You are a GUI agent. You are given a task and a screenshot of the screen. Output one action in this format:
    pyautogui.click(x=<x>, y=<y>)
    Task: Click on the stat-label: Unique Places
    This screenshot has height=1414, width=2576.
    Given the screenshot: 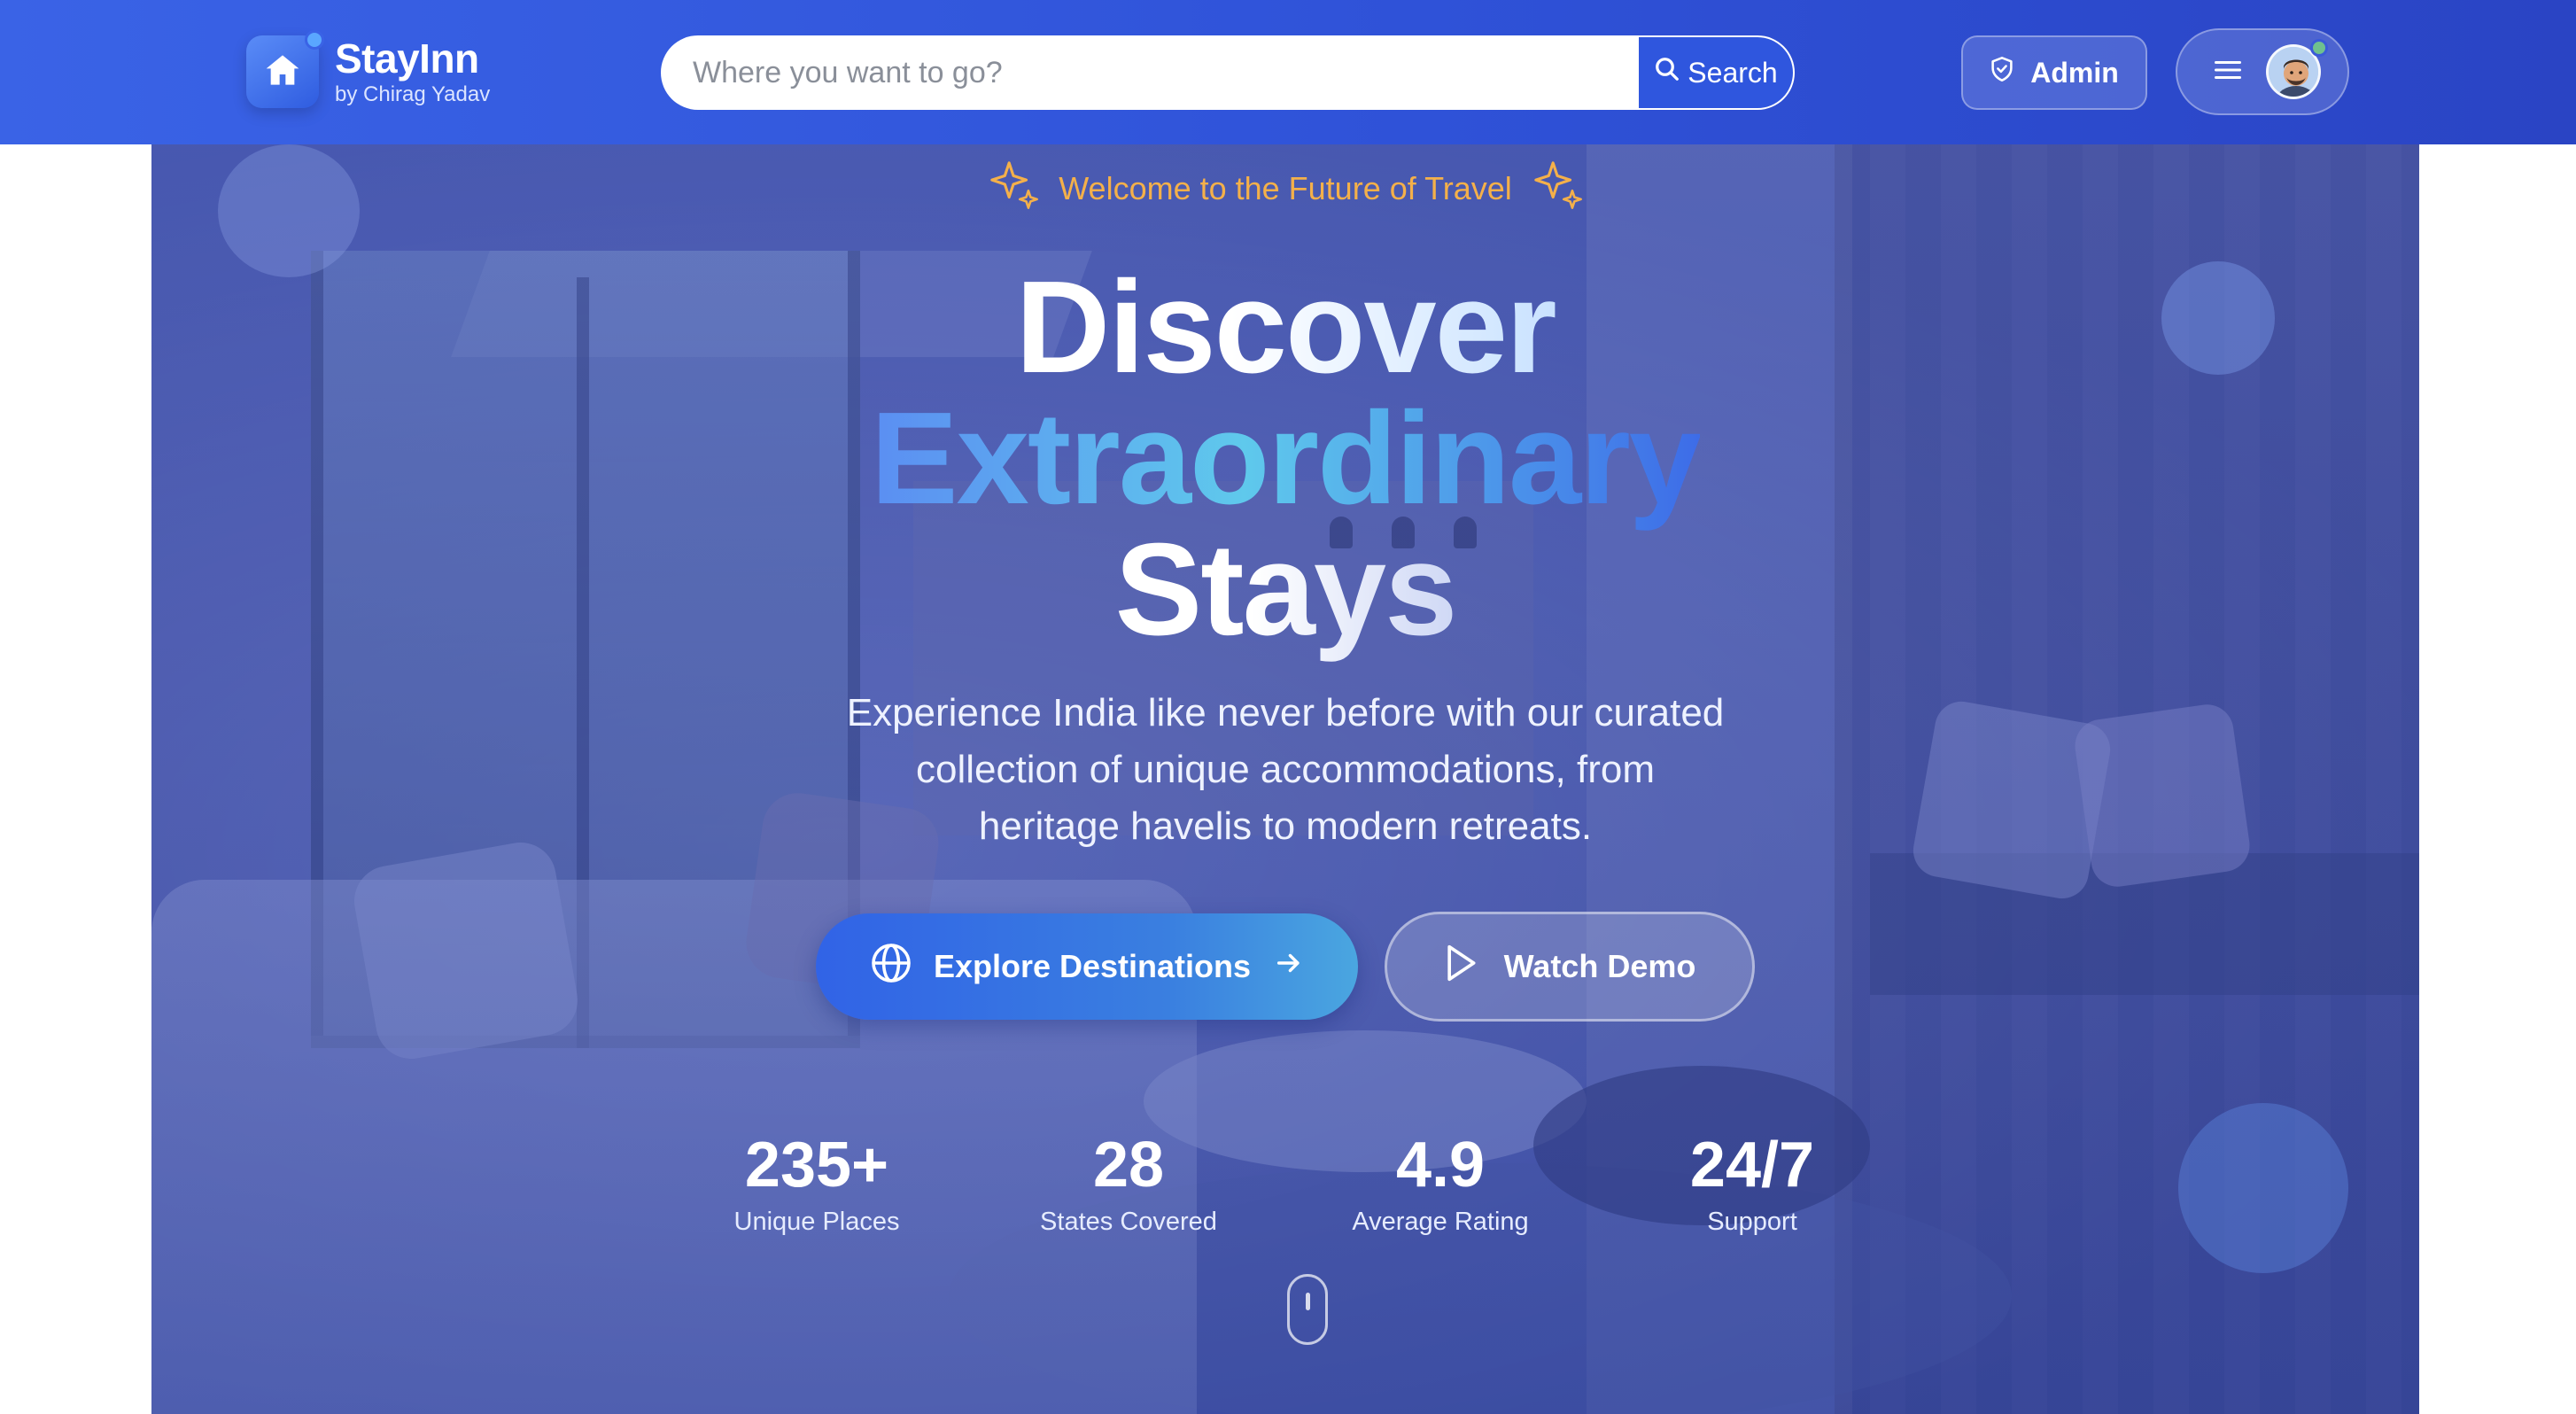 What is the action you would take?
    pyautogui.click(x=816, y=1222)
    